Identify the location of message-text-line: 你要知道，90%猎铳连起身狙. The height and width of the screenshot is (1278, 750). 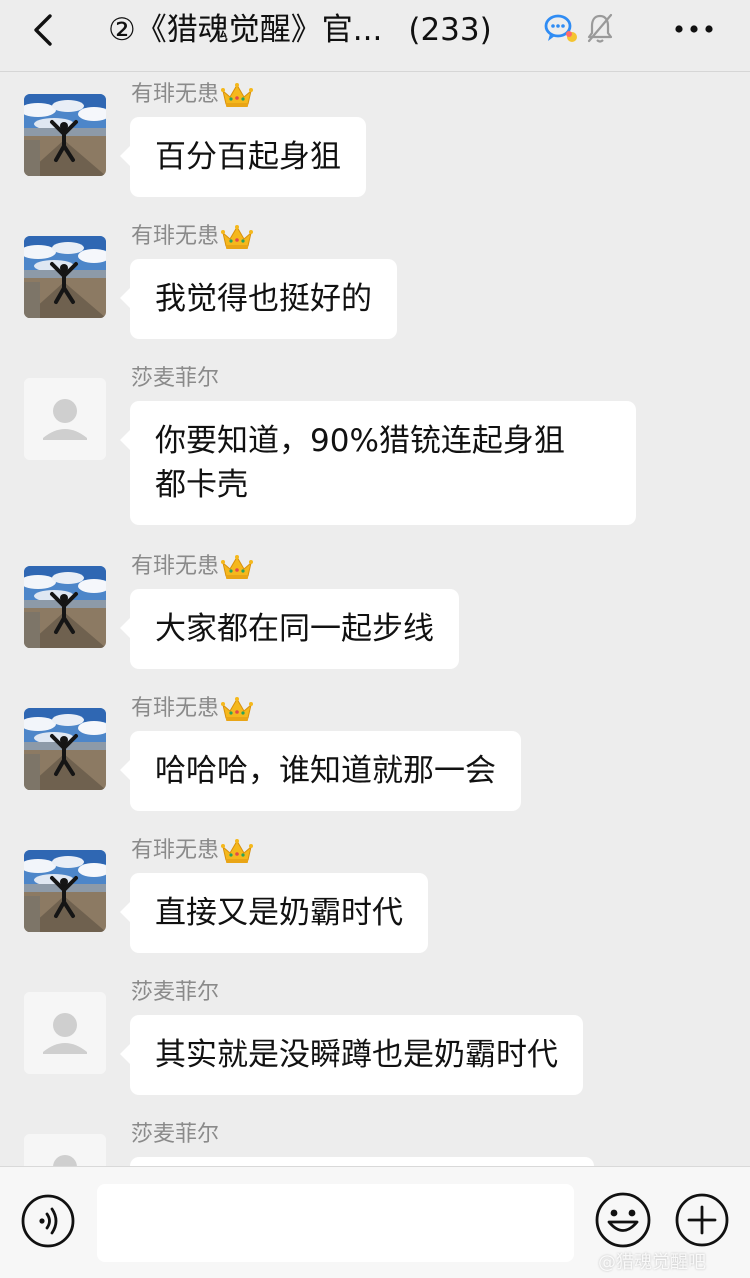
(360, 441).